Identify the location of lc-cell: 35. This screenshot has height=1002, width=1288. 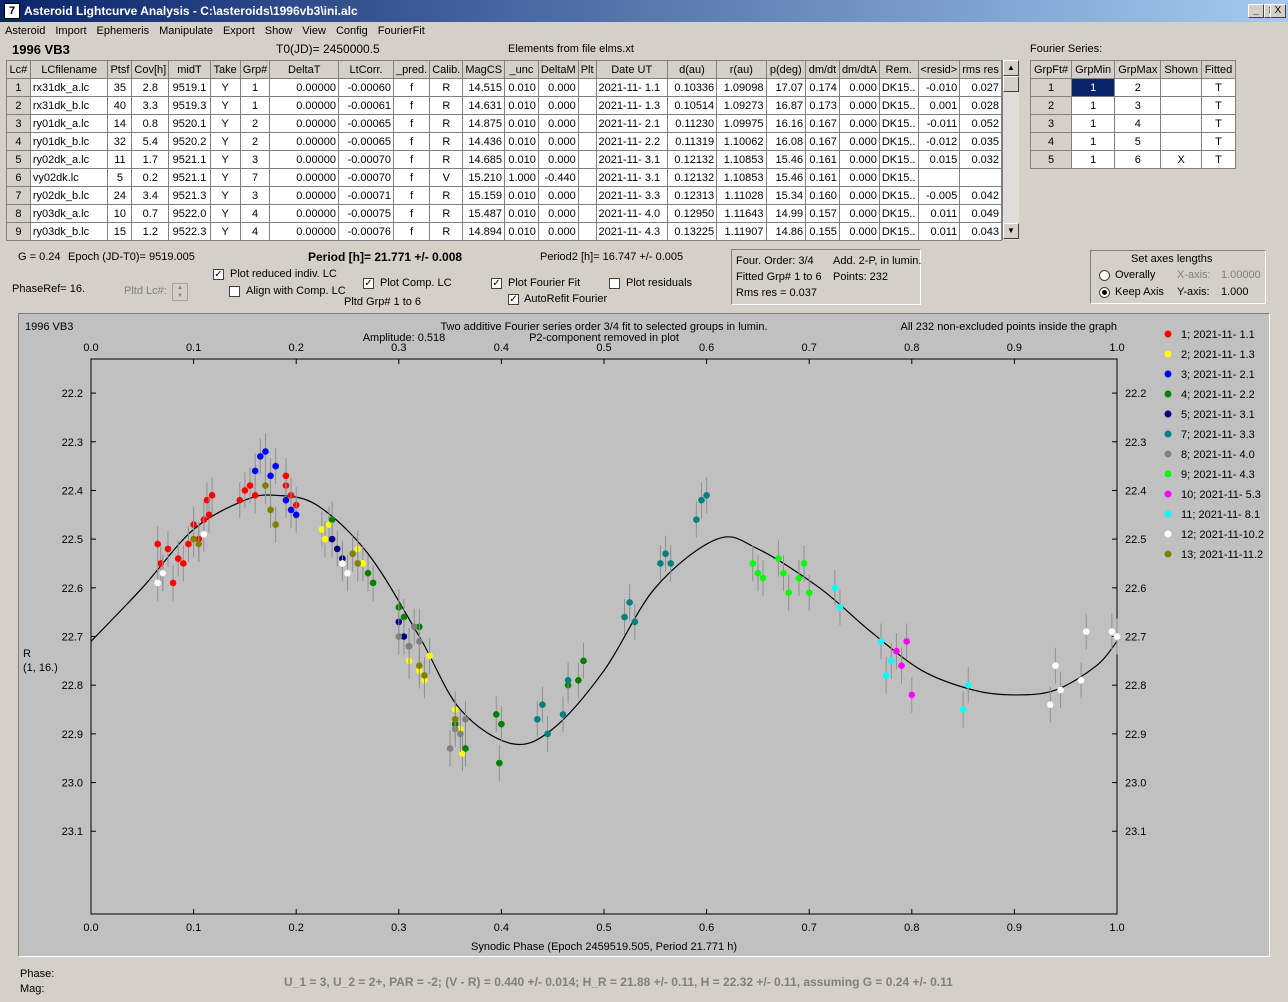
(120, 87).